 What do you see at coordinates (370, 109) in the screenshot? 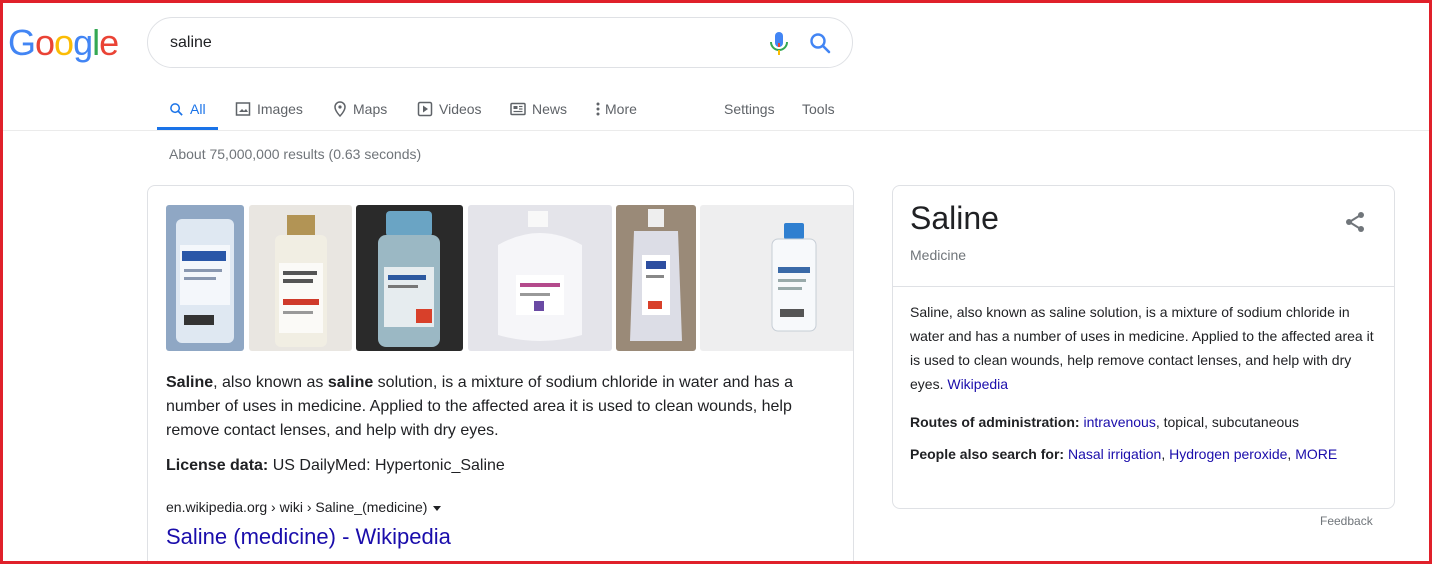
I see `tab-label: Maps` at bounding box center [370, 109].